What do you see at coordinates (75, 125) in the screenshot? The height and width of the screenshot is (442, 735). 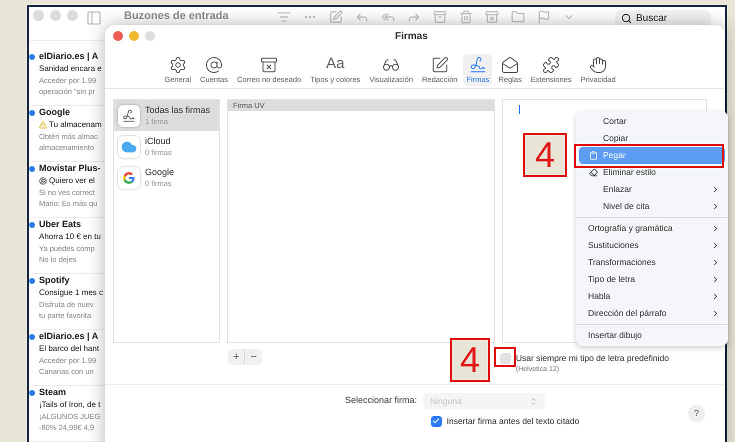 I see `message-subject: Tu almacenam` at bounding box center [75, 125].